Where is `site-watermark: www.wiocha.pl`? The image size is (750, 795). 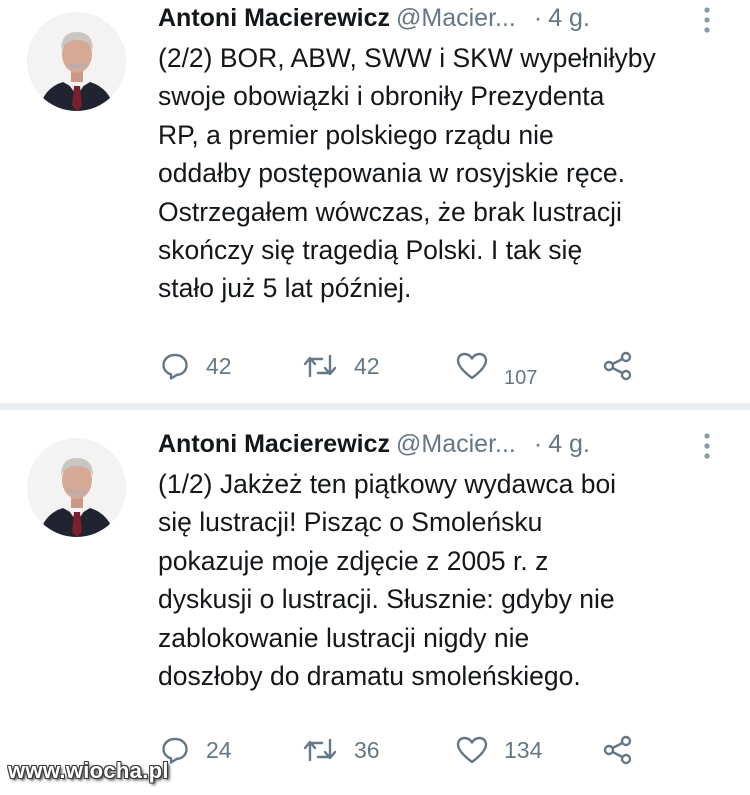 site-watermark: www.wiocha.pl is located at coordinates (88, 770).